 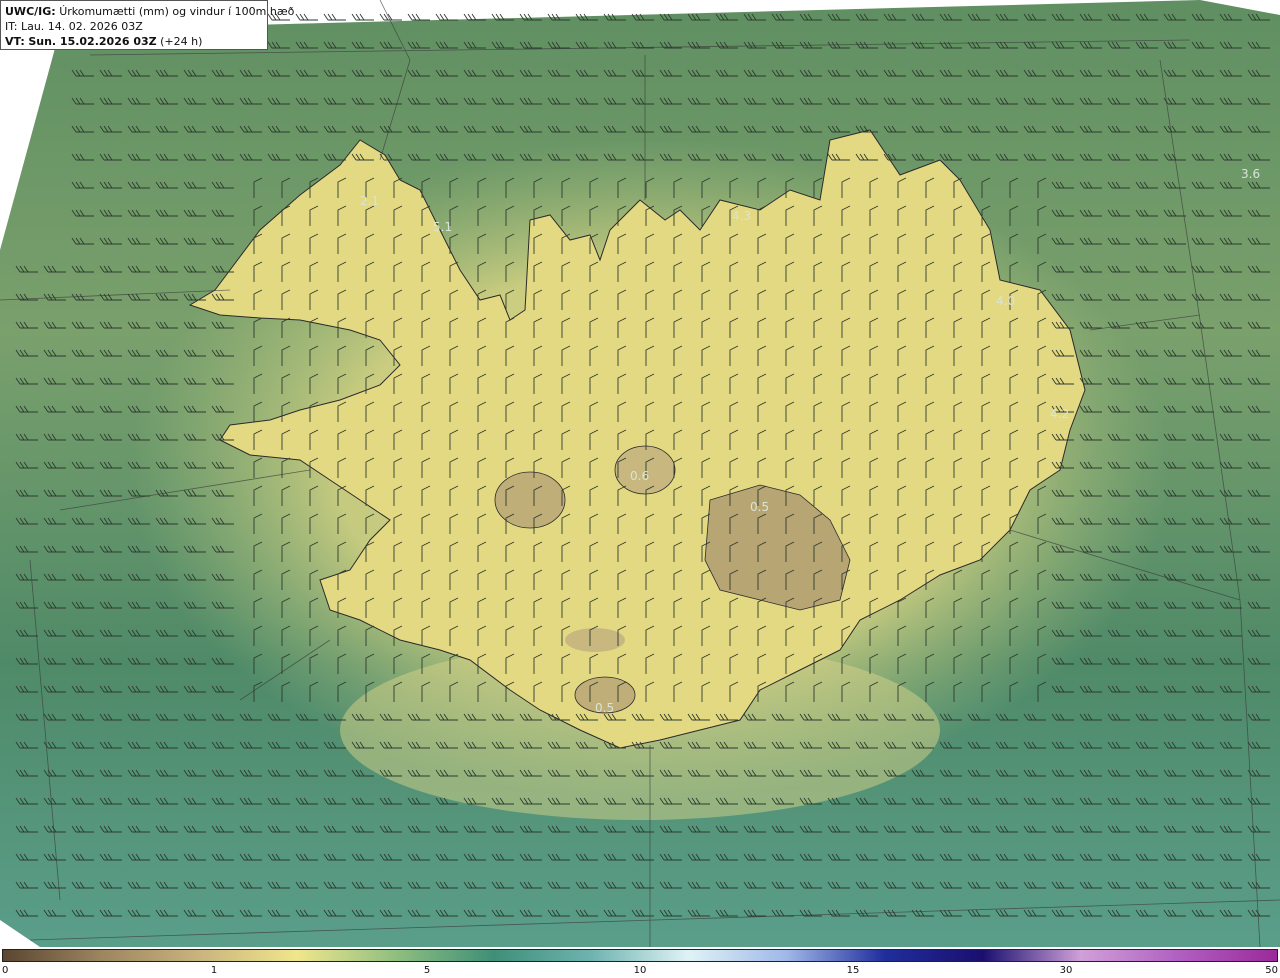 I want to click on colorbar-legend: 0 1 5 10 15 30 50, so click(x=640, y=962).